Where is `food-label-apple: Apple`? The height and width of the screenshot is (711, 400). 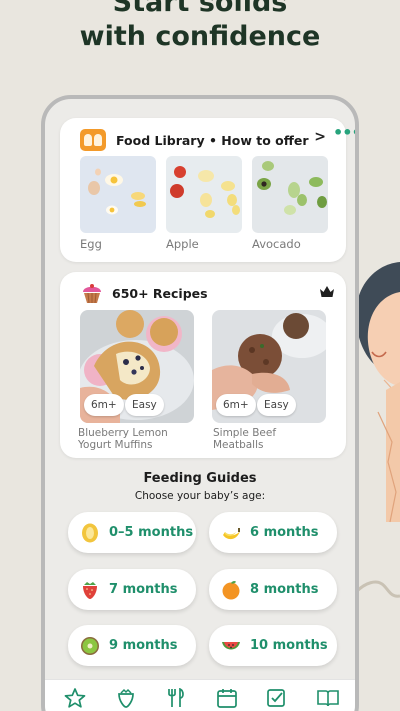 food-label-apple: Apple is located at coordinates (182, 244).